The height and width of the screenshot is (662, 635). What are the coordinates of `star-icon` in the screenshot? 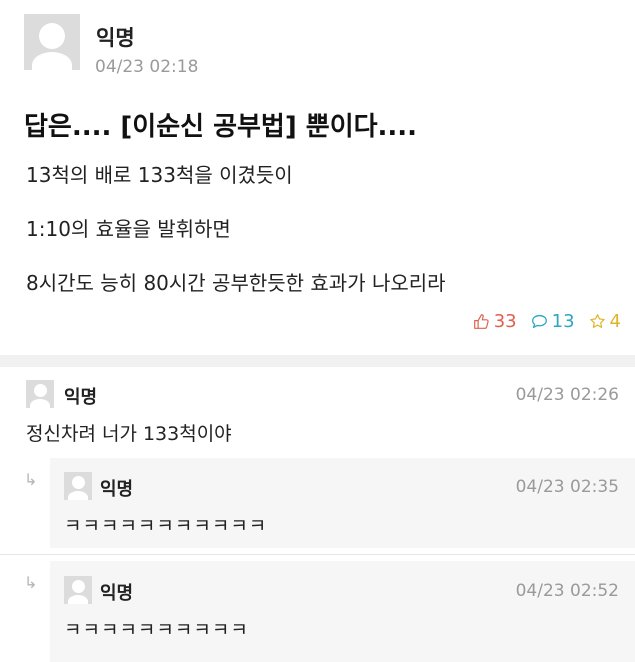 It's located at (597, 321).